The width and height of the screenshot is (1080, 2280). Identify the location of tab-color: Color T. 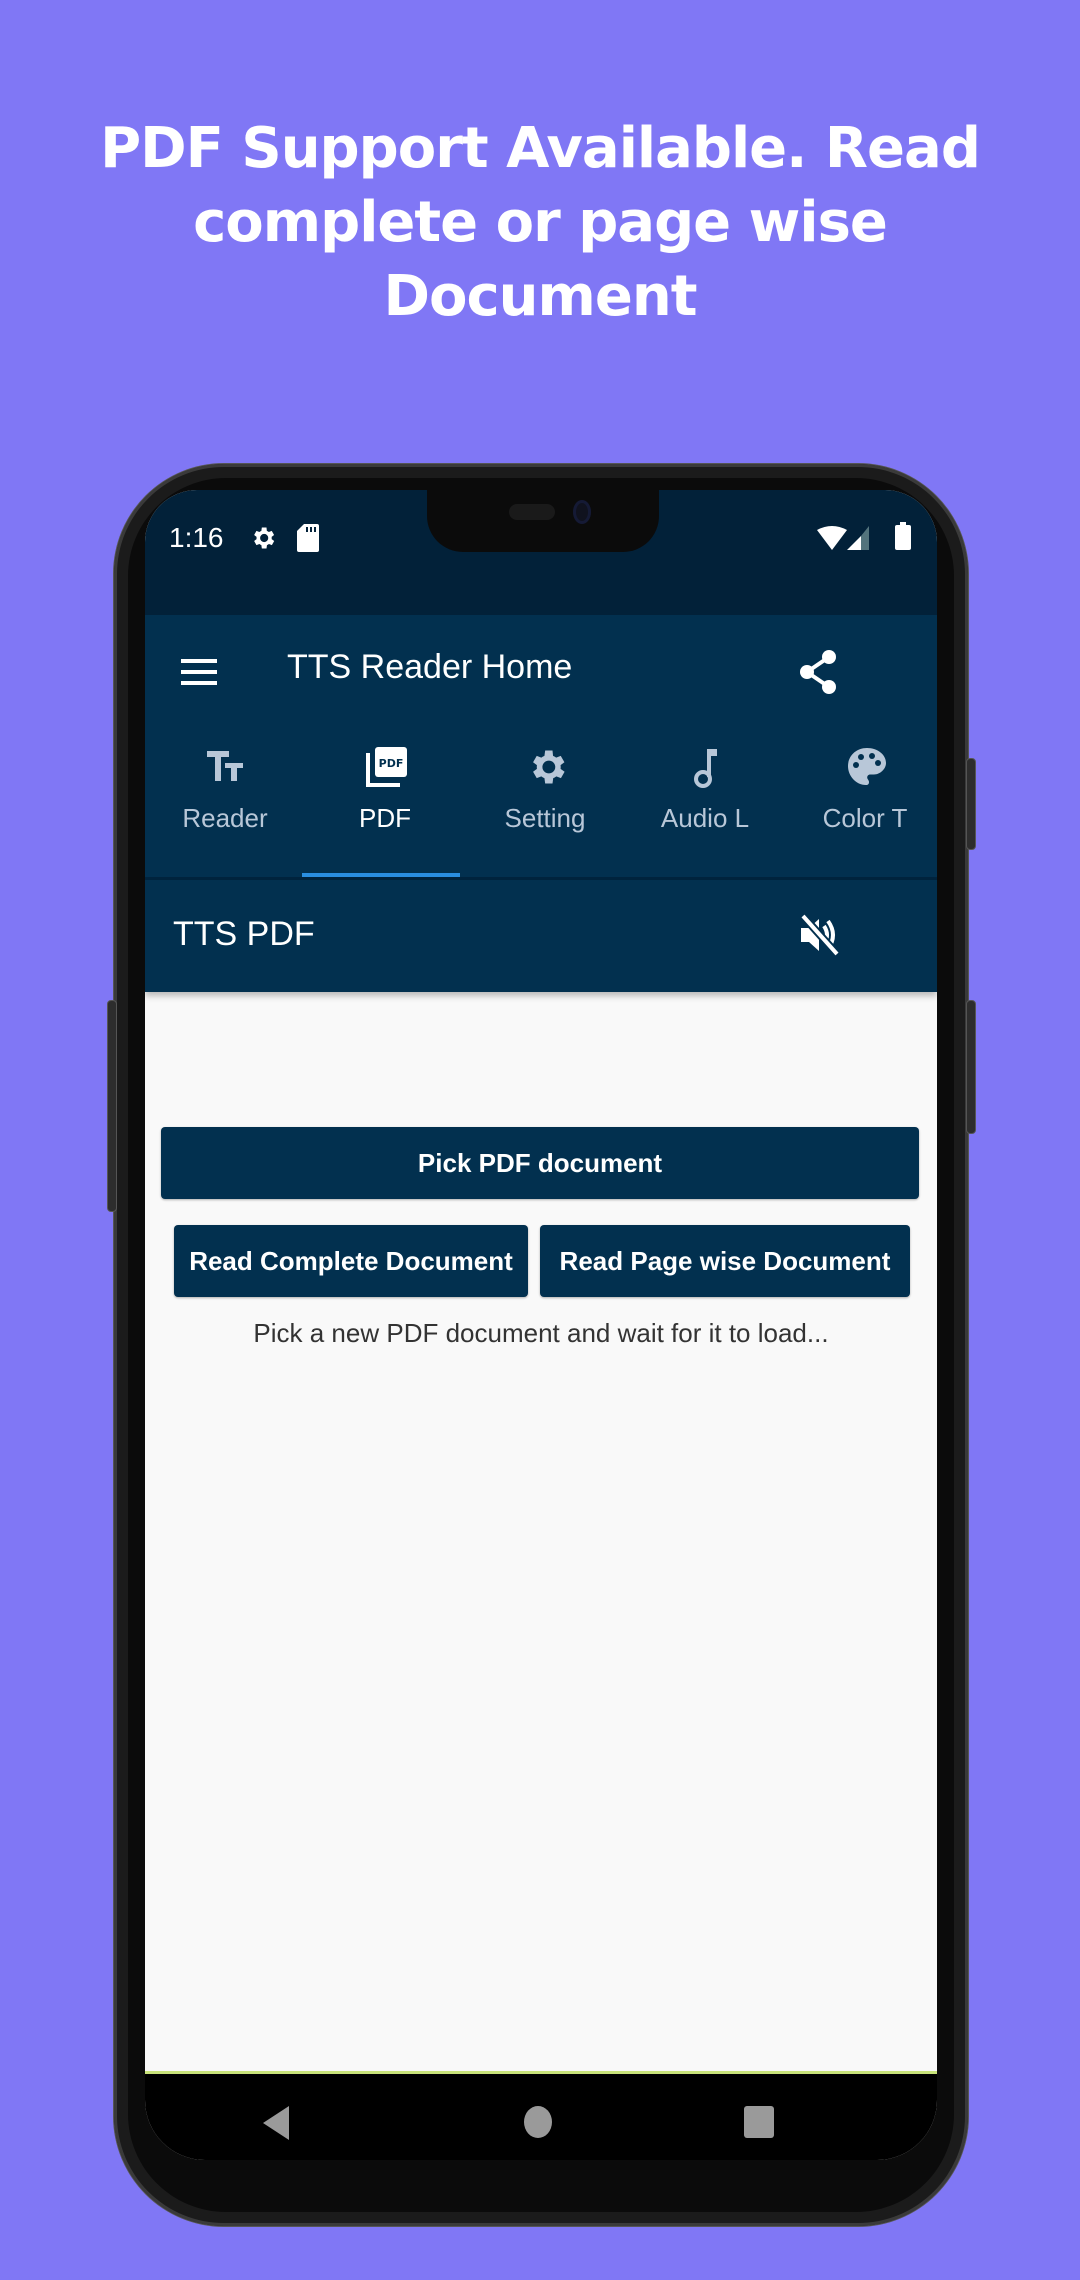
(861, 807).